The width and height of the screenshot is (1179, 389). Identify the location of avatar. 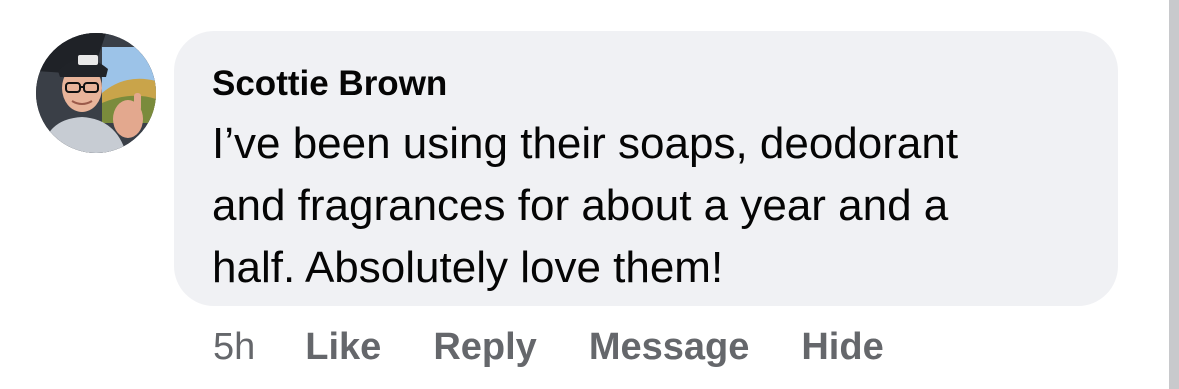
(96, 93).